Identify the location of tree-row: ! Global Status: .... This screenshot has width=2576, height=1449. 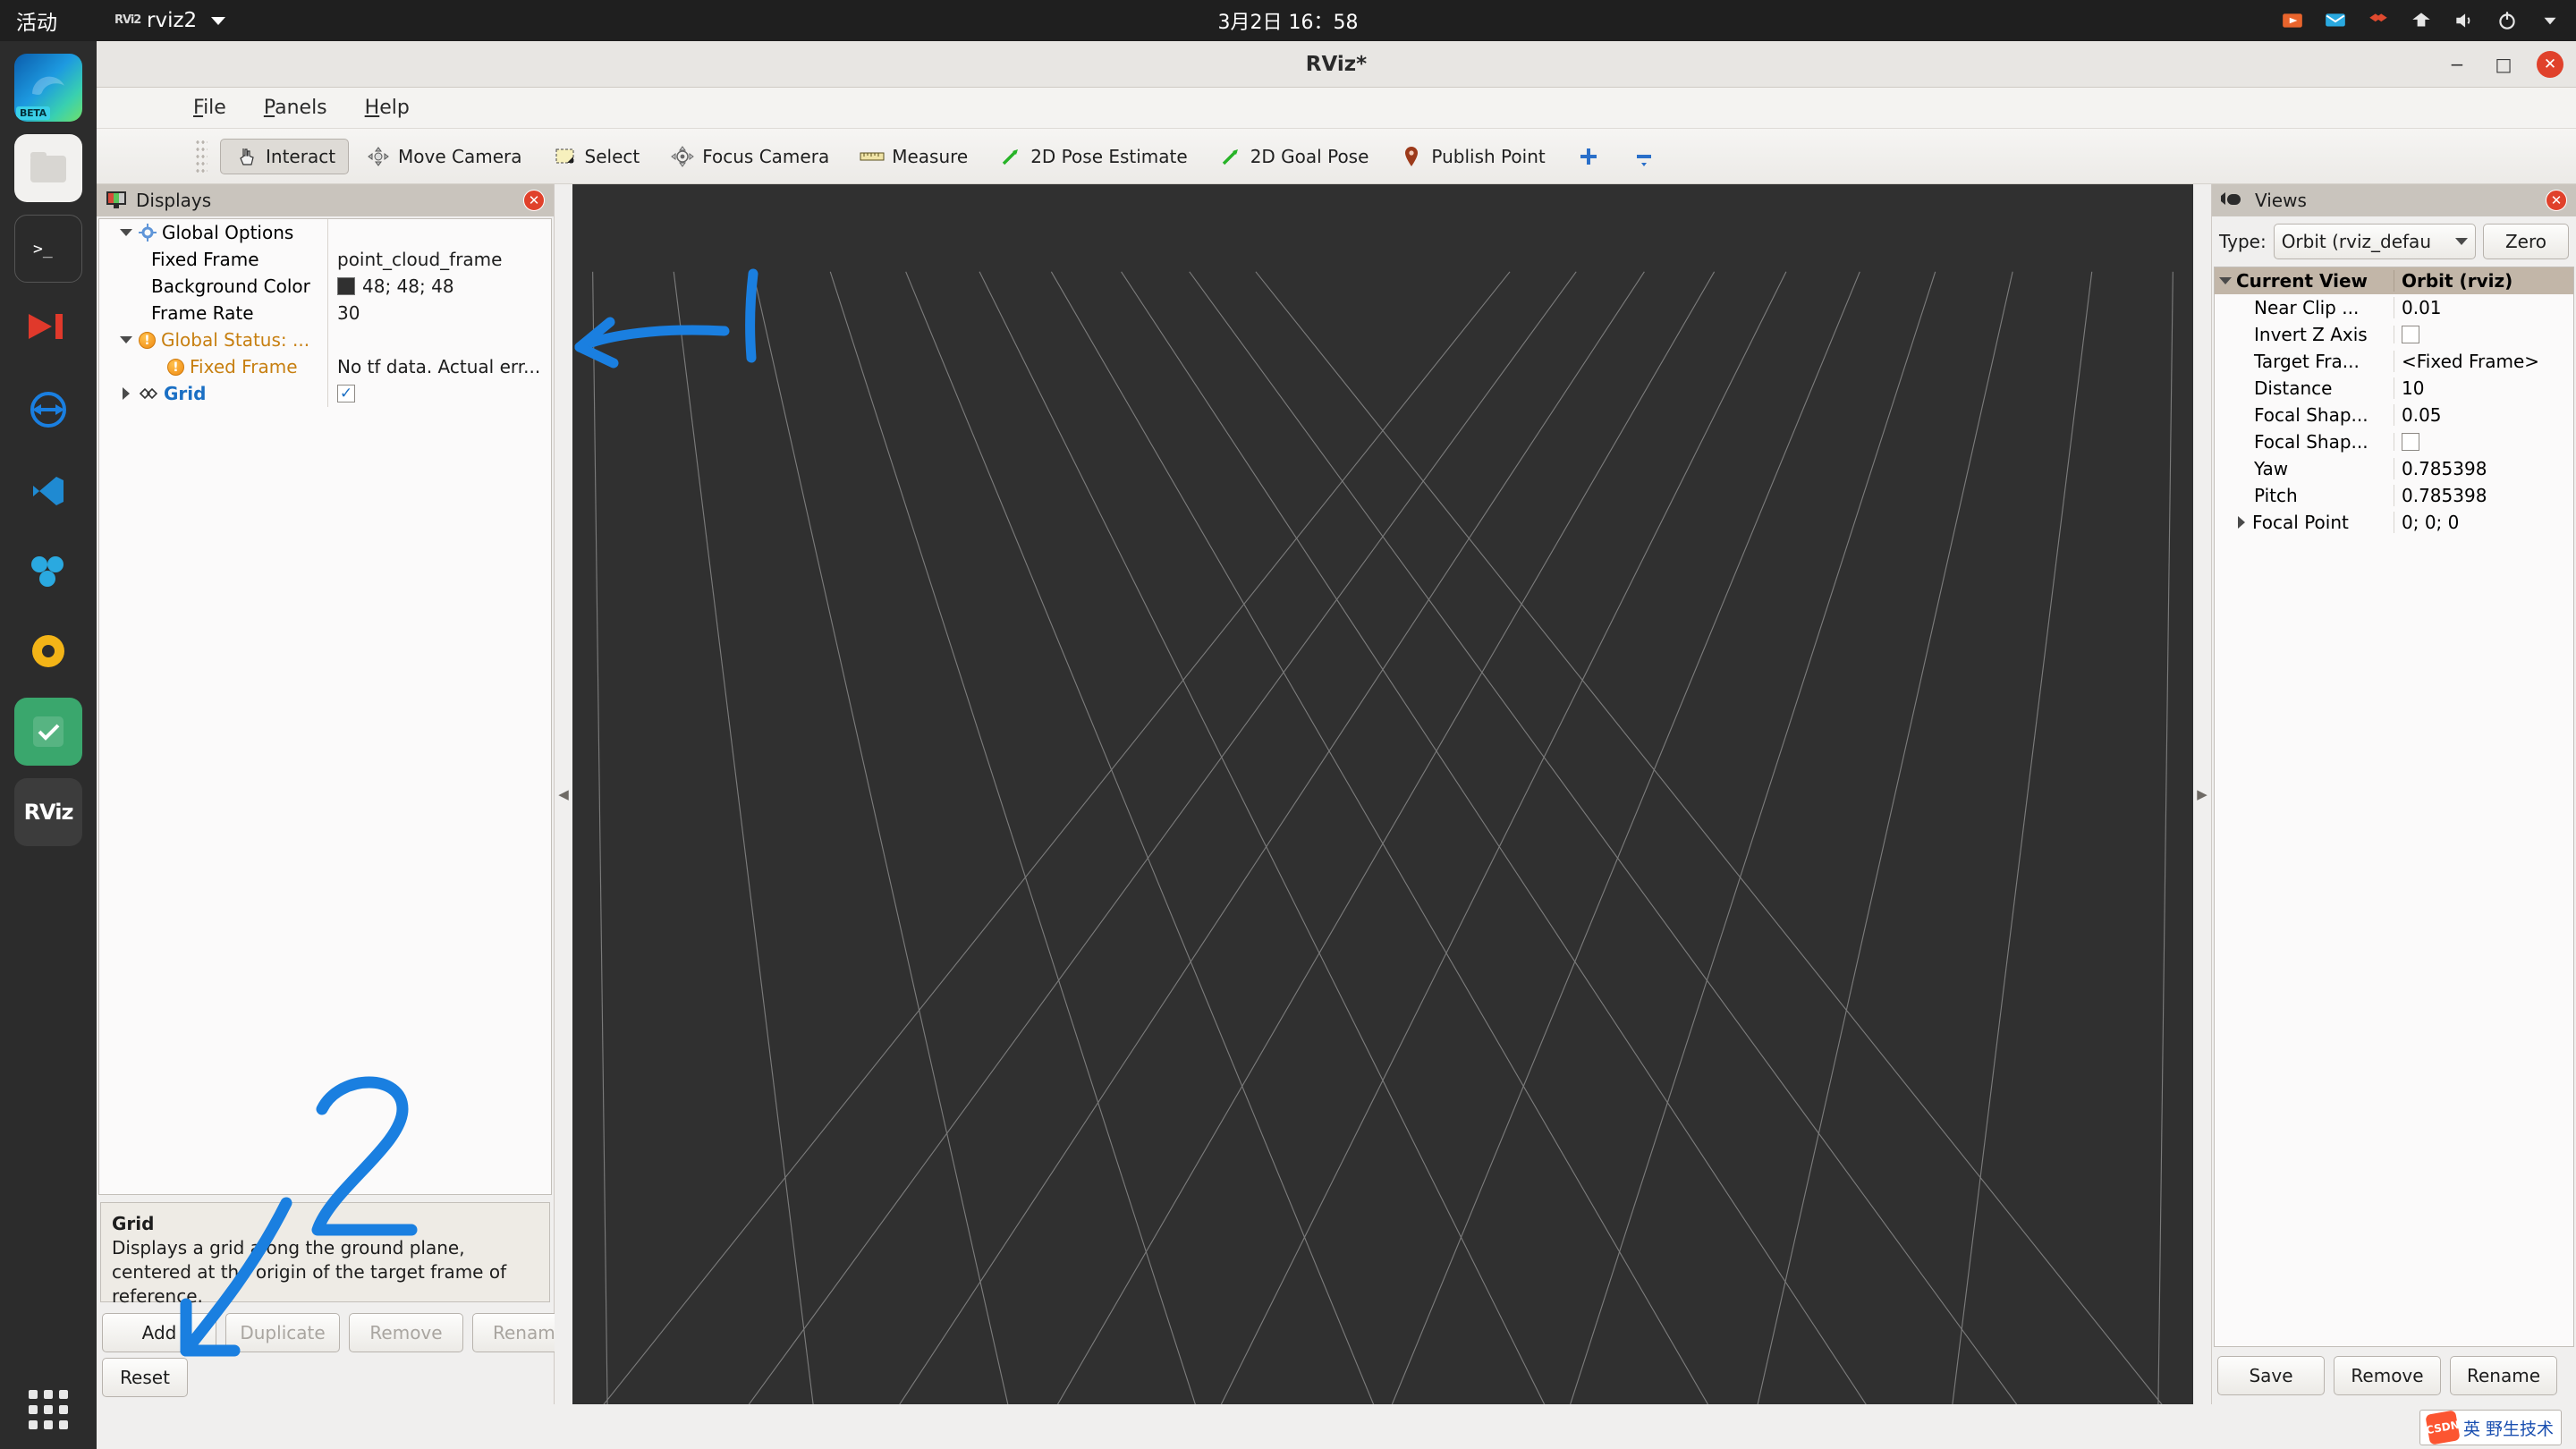
(325, 339).